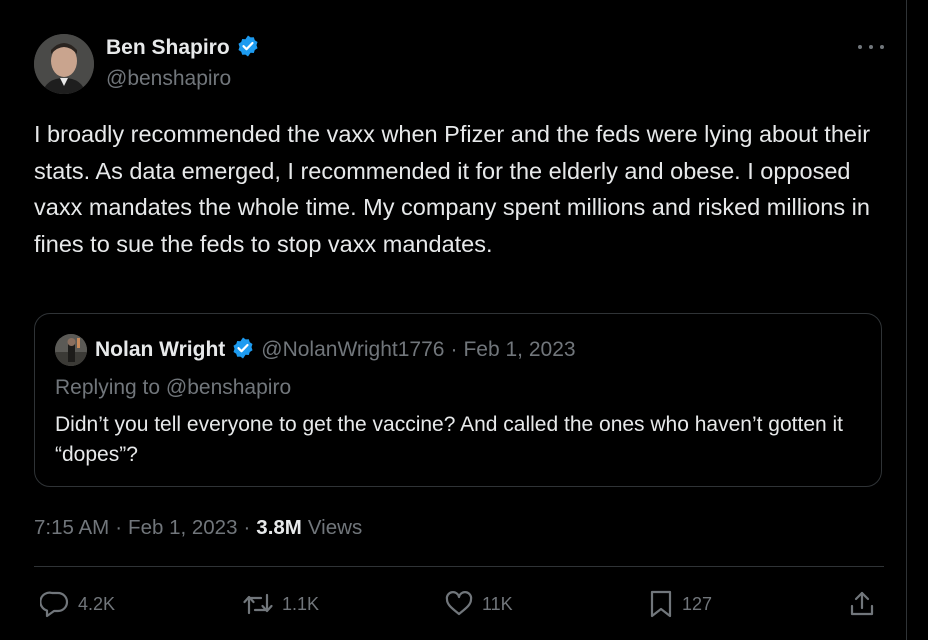 The image size is (928, 640). What do you see at coordinates (301, 603) in the screenshot?
I see `repost-count: 1.1K` at bounding box center [301, 603].